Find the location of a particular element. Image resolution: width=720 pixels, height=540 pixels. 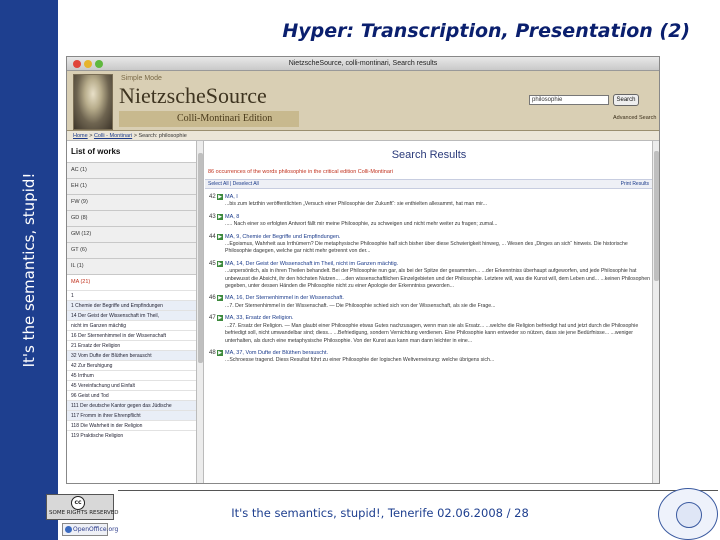

cc-icon: cc is located at coordinates (78, 503).